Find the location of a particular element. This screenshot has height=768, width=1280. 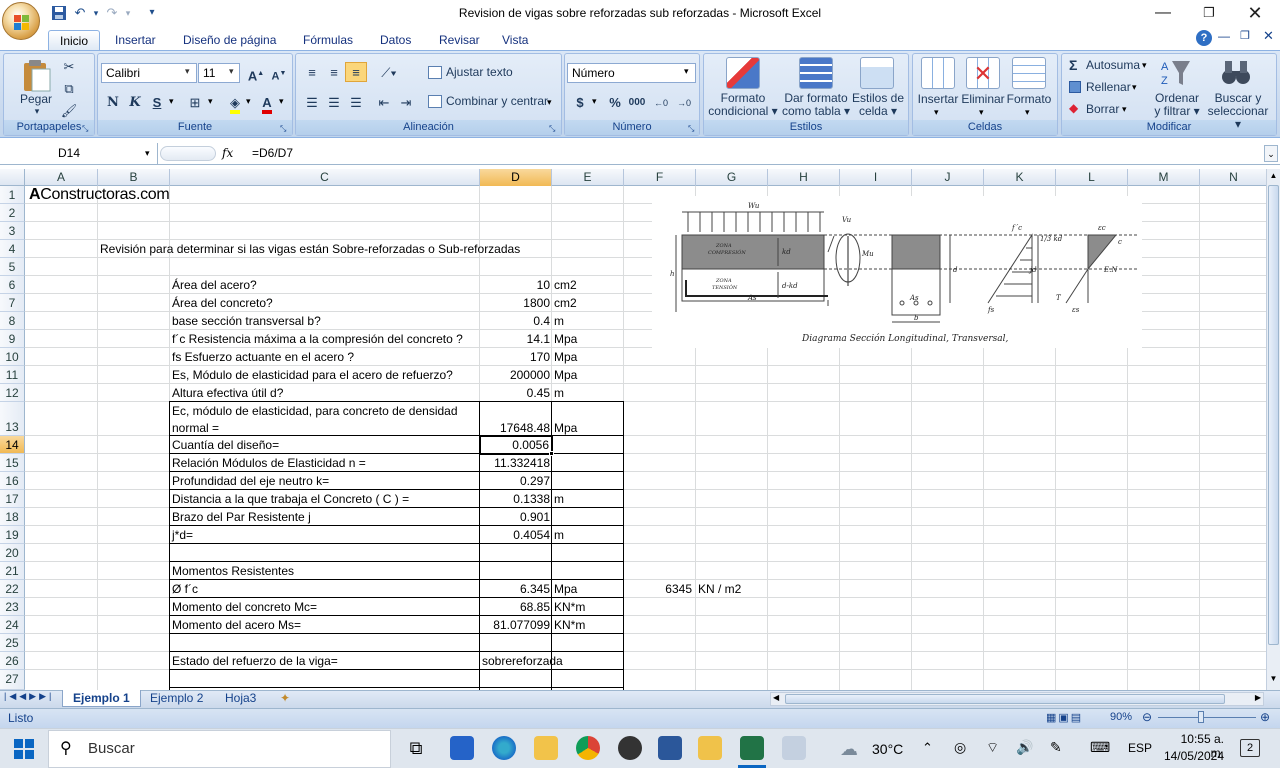

row-header: 6 is located at coordinates (12, 285).